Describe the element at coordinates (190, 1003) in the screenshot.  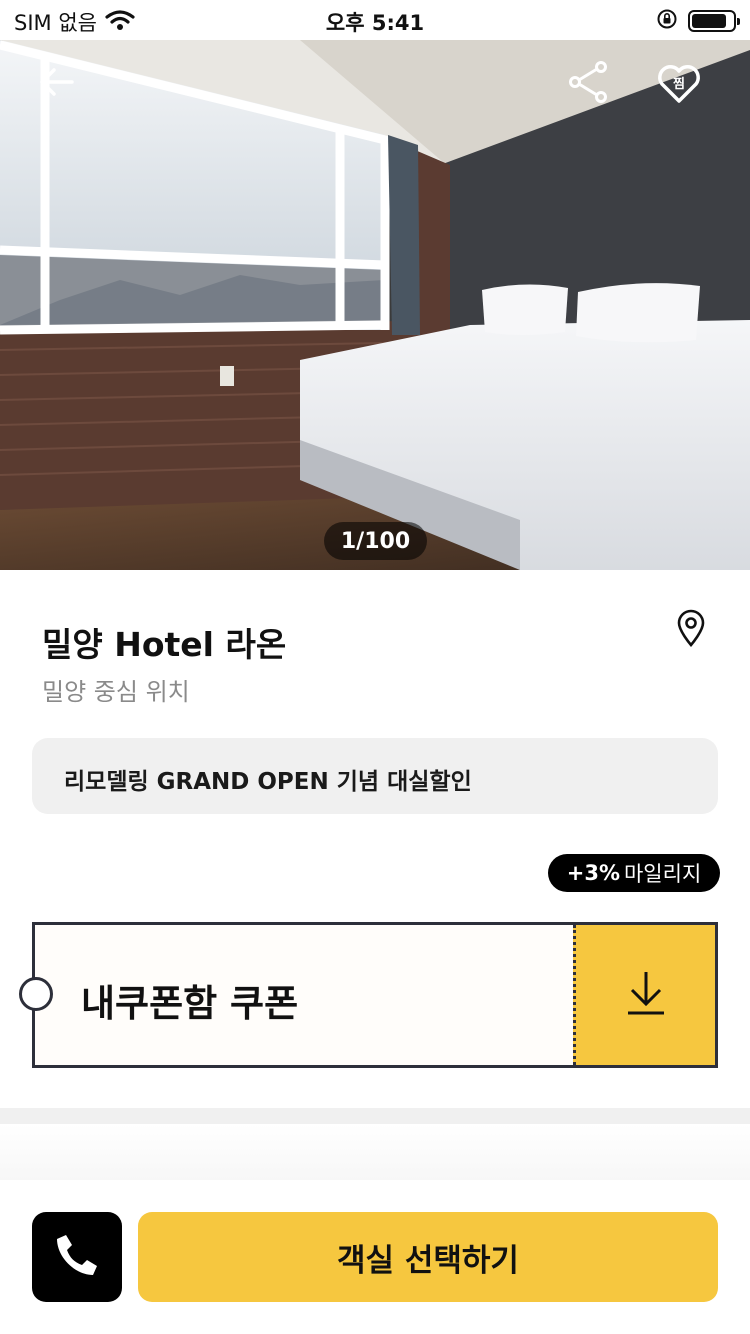
I see `coupon-label: 내쿠폰함 쿠폰` at that location.